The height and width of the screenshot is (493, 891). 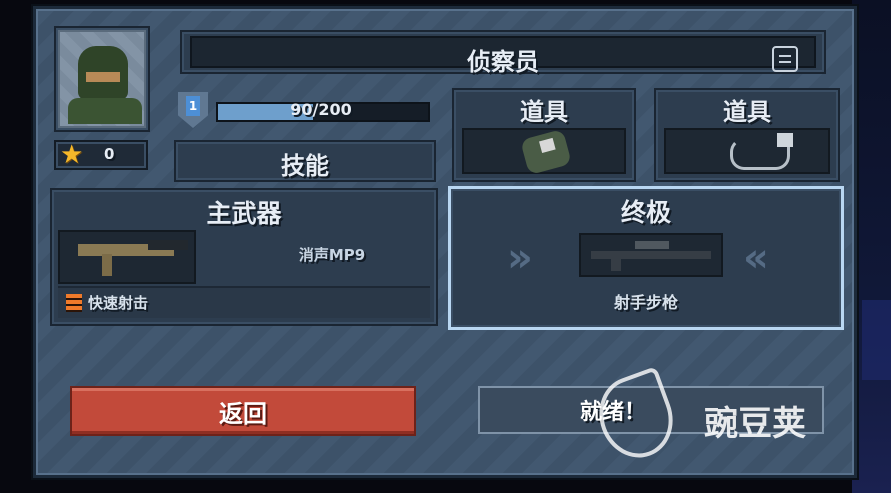 I want to click on skill-button: 技能, so click(x=305, y=161).